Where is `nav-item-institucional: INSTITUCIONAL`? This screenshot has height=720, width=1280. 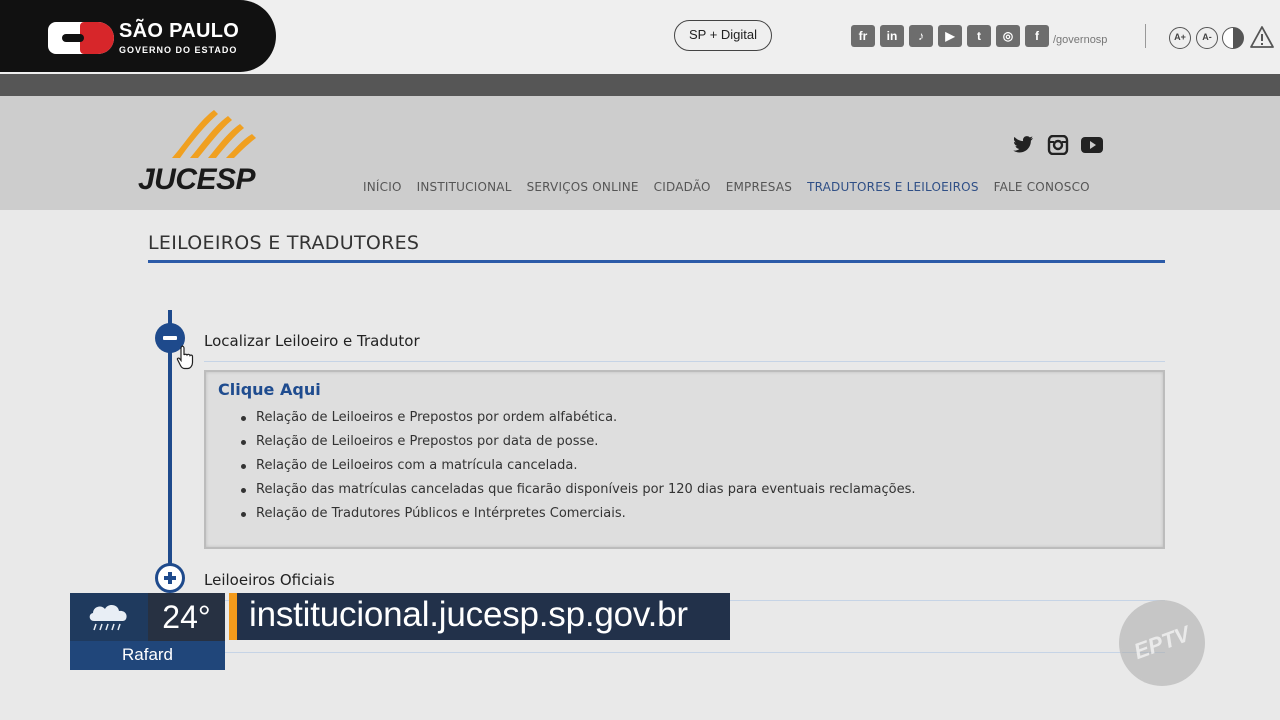
nav-item-institucional: INSTITUCIONAL is located at coordinates (464, 187).